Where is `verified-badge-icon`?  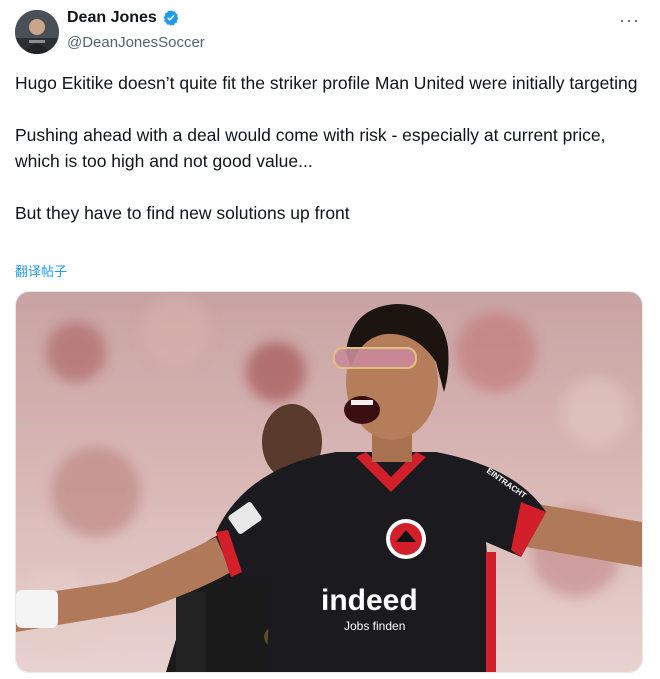 verified-badge-icon is located at coordinates (171, 18).